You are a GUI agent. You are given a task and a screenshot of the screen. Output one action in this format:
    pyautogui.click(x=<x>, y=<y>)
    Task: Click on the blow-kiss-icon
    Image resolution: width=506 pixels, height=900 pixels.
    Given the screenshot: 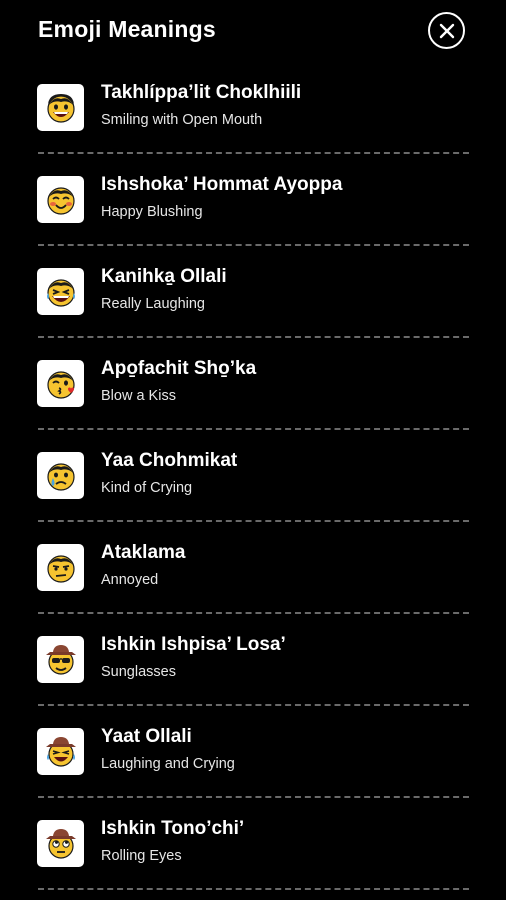 What is the action you would take?
    pyautogui.click(x=60, y=383)
    